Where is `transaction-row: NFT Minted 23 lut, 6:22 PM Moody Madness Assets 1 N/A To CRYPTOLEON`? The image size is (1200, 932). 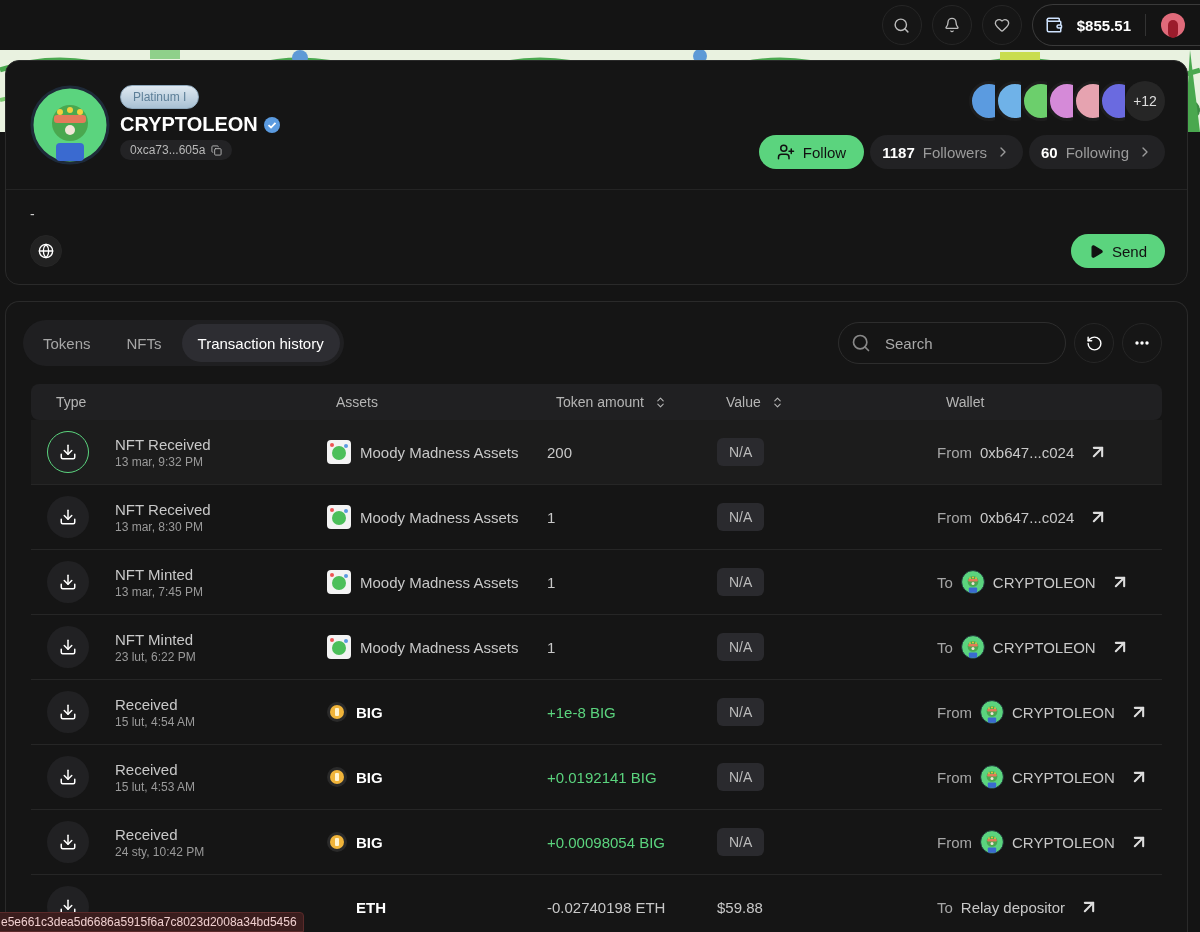 transaction-row: NFT Minted 23 lut, 6:22 PM Moody Madness Assets 1 N/A To CRYPTOLEON is located at coordinates (596, 647).